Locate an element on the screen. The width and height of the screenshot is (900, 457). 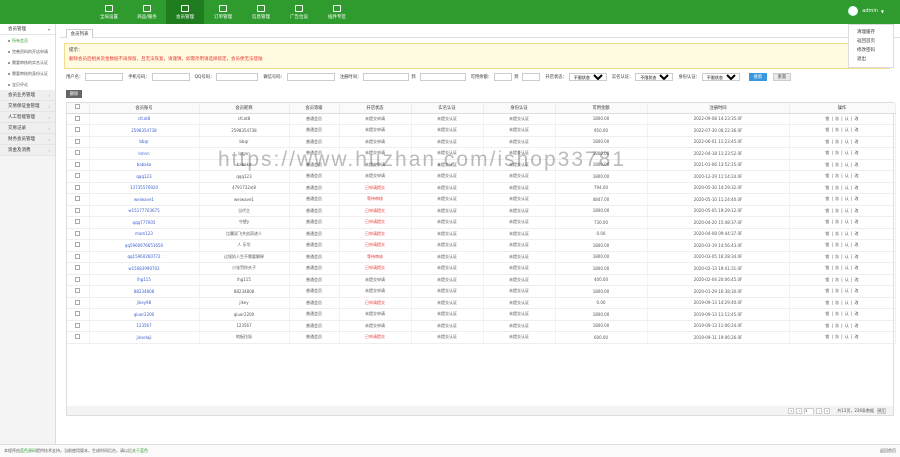
dropdown-item: 清理缓存 is located at coordinates (871, 32).